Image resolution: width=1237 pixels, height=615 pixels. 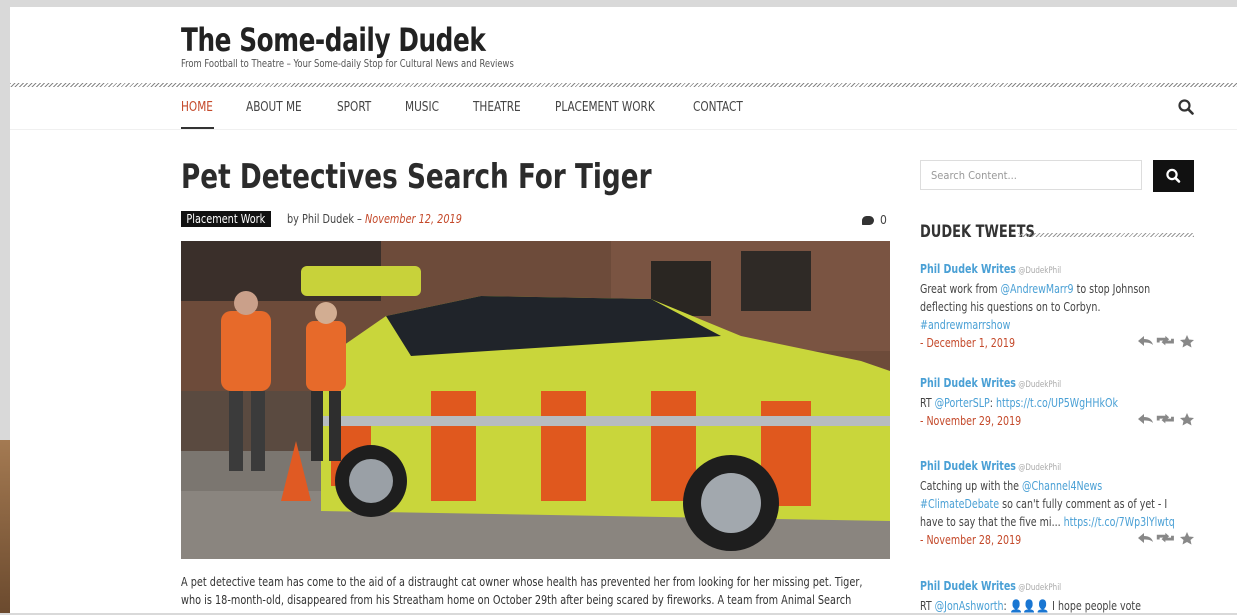 I want to click on site-title: The Some-daily Dudek, so click(x=333, y=40).